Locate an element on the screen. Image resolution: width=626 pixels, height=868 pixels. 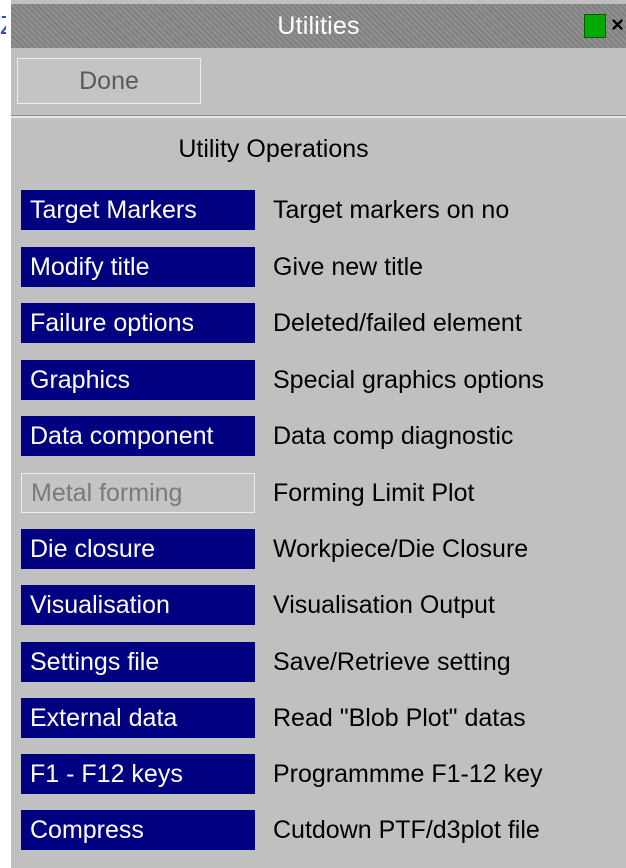
operation-row-target-markers: Target Markers Target markers on no is located at coordinates (318, 213).